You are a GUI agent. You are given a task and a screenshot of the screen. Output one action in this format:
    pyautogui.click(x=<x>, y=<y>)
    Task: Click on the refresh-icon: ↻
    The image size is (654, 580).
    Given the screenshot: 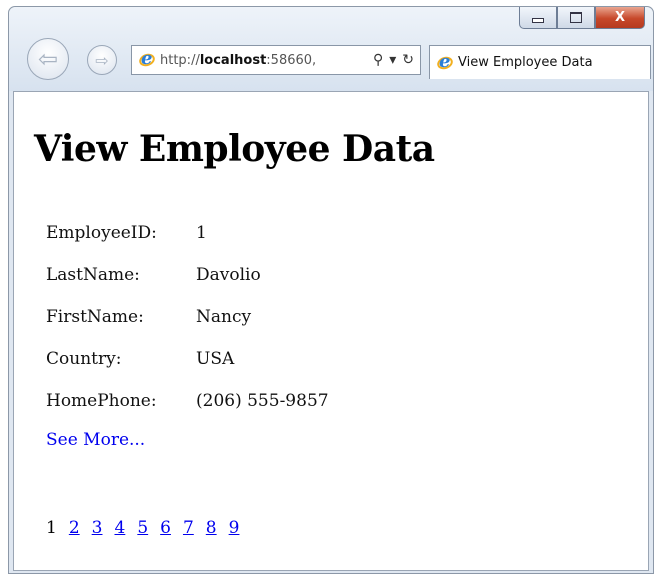 What is the action you would take?
    pyautogui.click(x=408, y=60)
    